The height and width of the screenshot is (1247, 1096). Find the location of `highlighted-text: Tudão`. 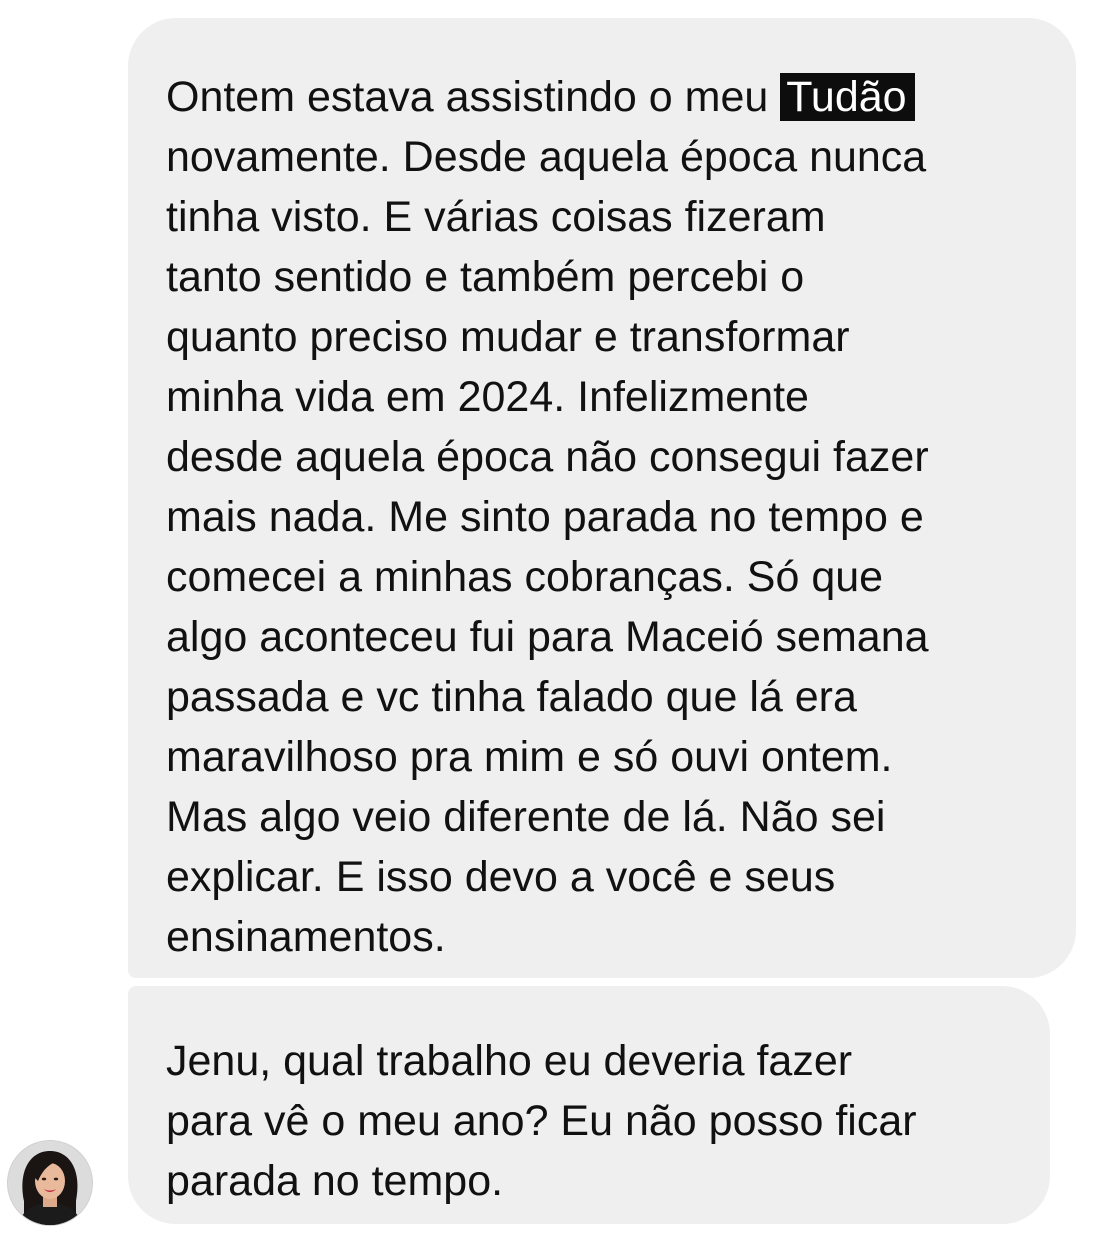

highlighted-text: Tudão is located at coordinates (847, 97).